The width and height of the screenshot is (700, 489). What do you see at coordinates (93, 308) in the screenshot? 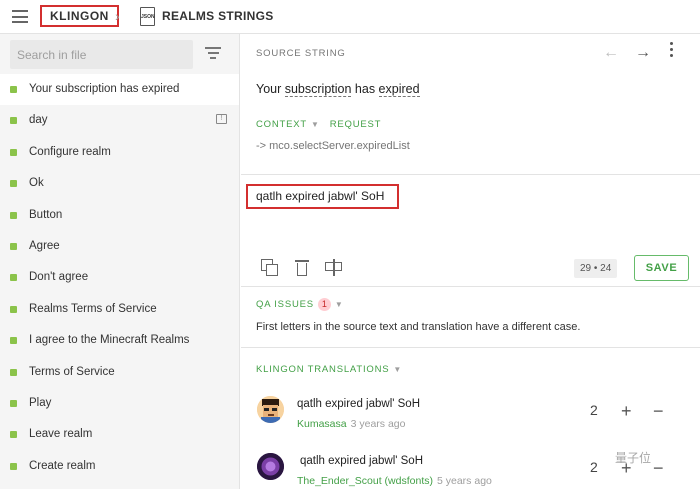
I see `list-item-label: Realms Terms of Service` at bounding box center [93, 308].